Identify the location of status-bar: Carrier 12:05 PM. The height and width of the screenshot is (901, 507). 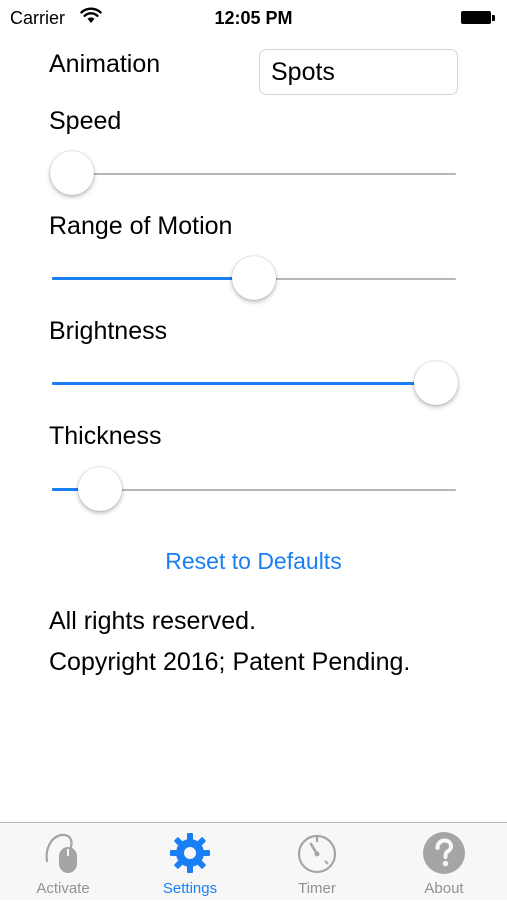
(253, 18).